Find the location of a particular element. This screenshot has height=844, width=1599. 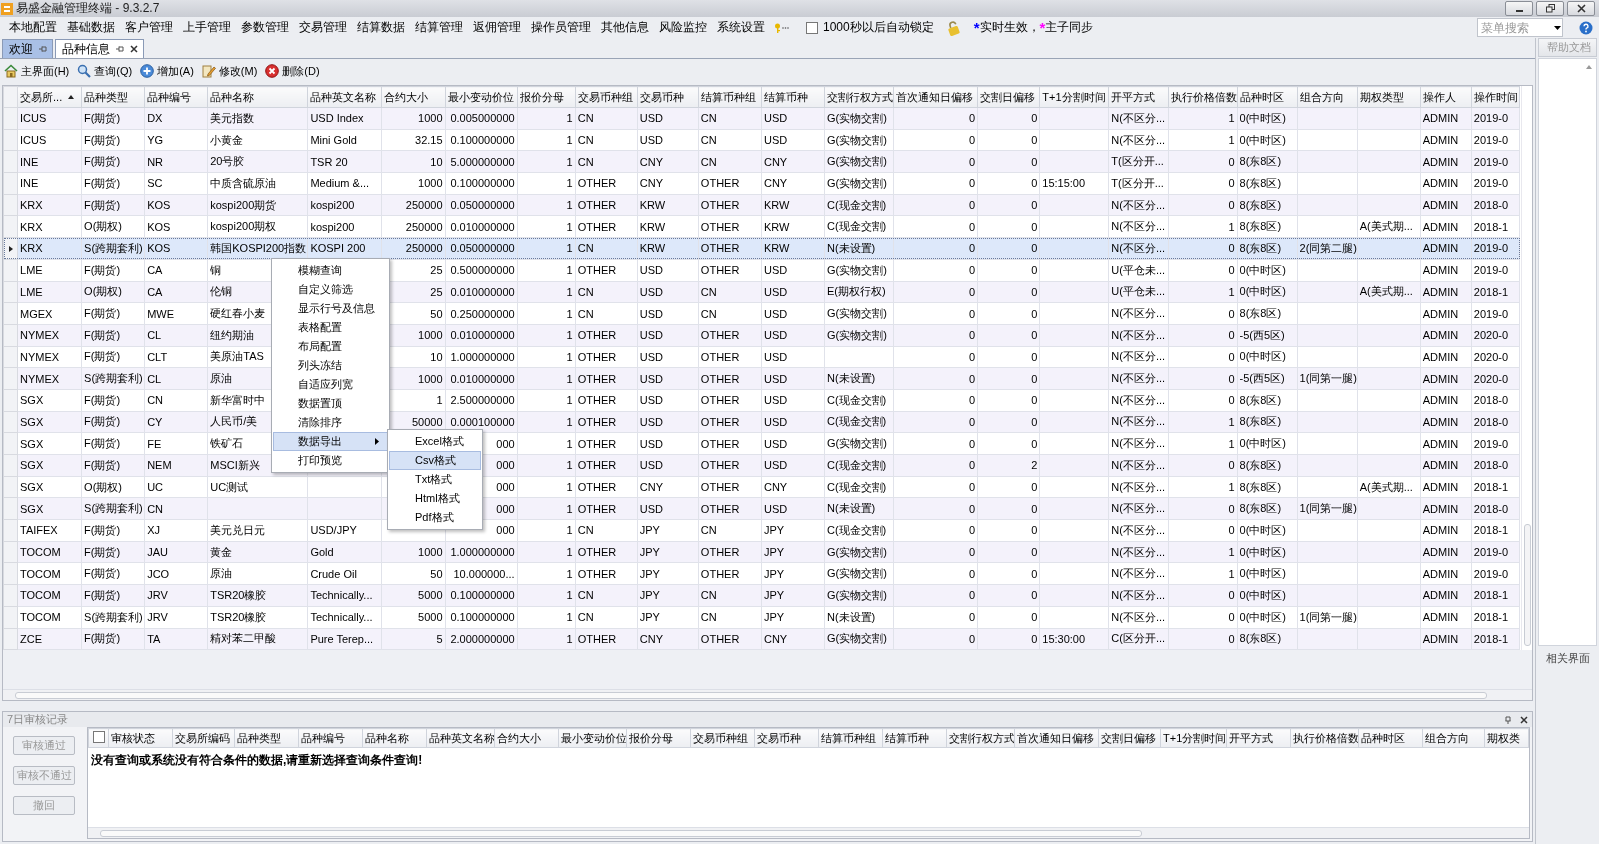

toolbar-button: 删除(D) is located at coordinates (292, 71).